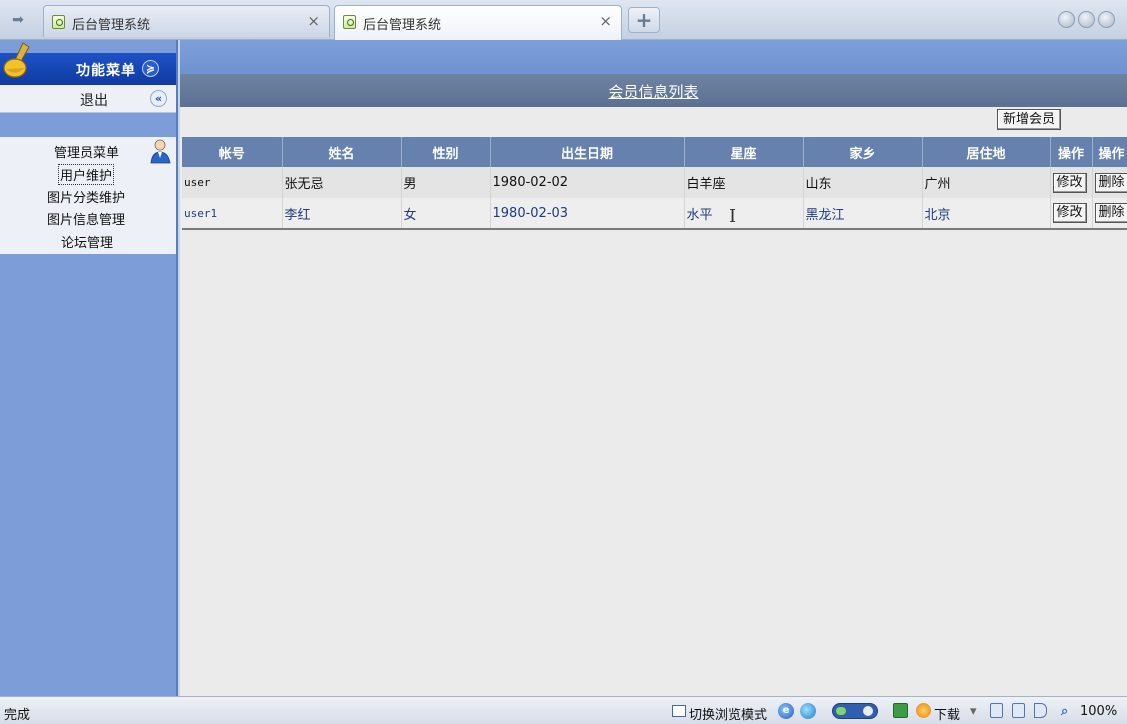 The width and height of the screenshot is (1127, 724). What do you see at coordinates (733, 216) in the screenshot?
I see `text-cursor-icon: I` at bounding box center [733, 216].